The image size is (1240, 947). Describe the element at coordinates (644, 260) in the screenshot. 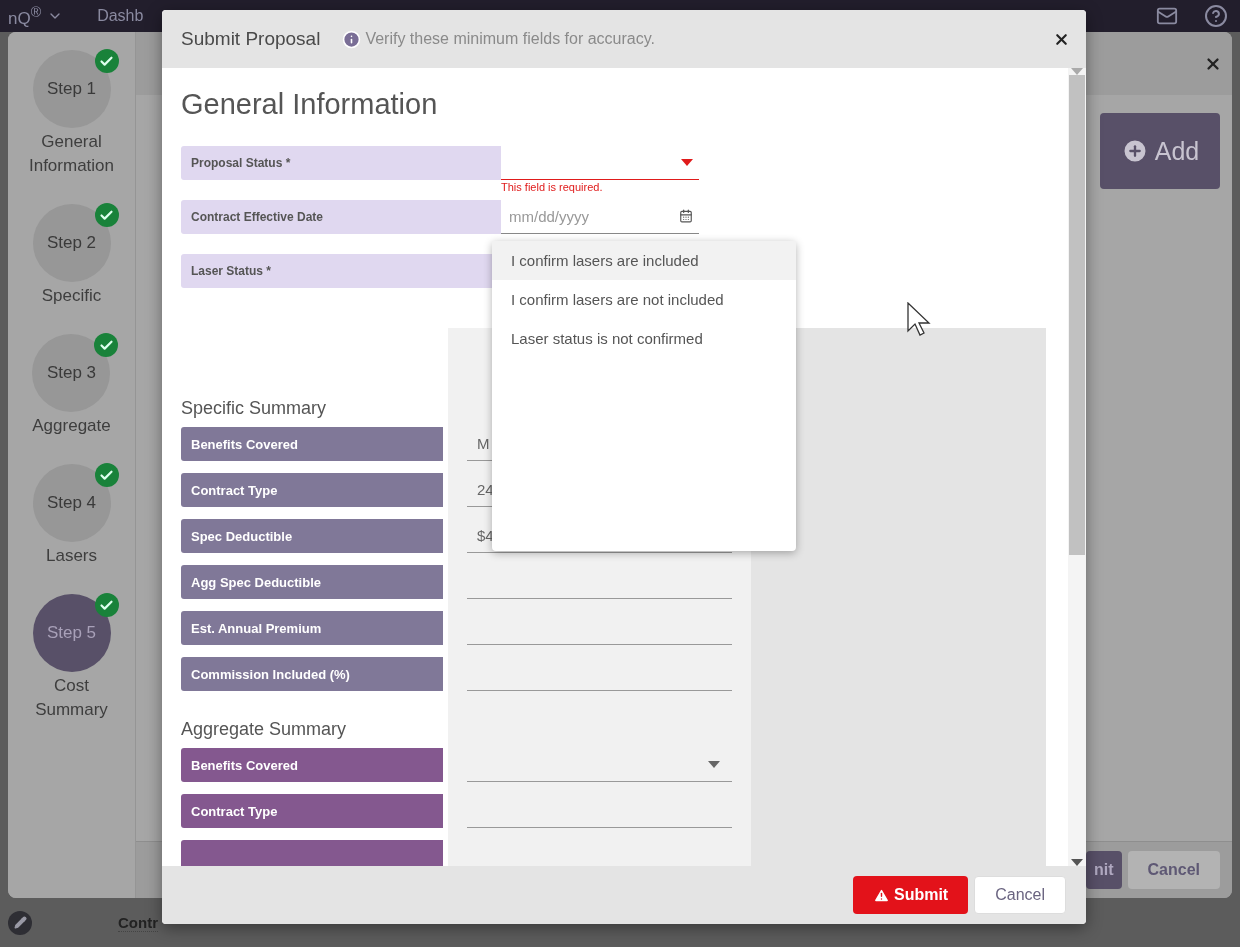

I see `menu-option: I confirm lasers are included` at that location.